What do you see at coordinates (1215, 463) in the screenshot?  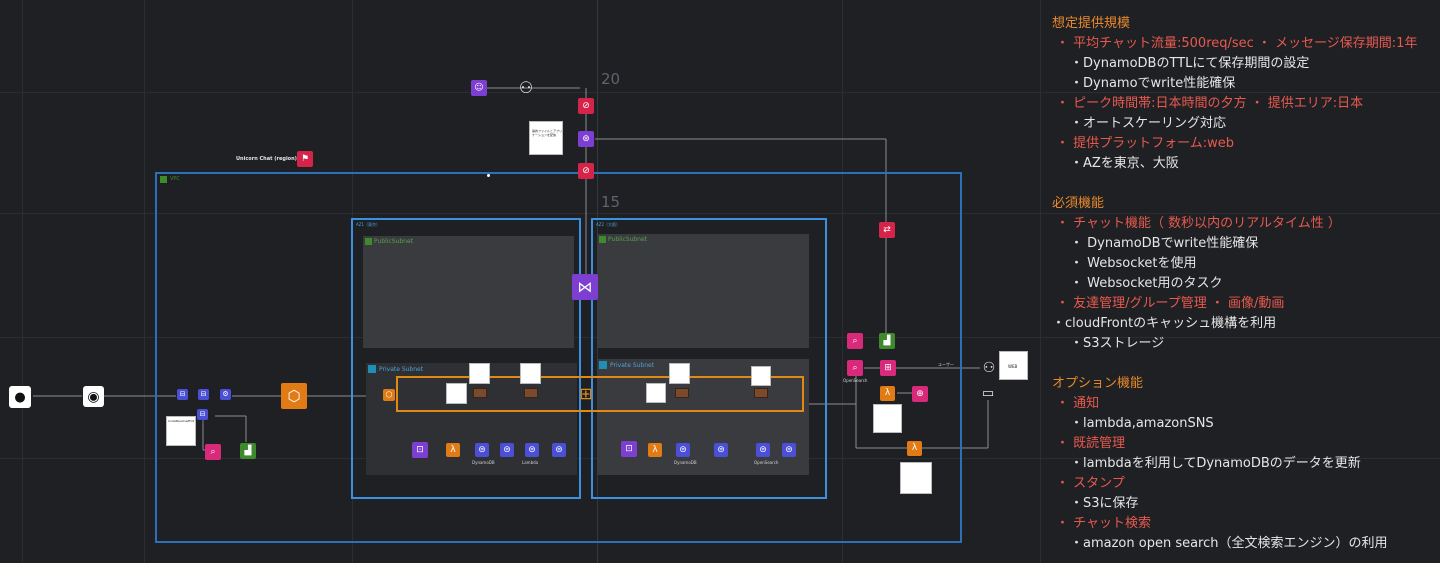 I see `note-subitem: ・lambdaを利用してDynamoDBのデータを更新` at bounding box center [1215, 463].